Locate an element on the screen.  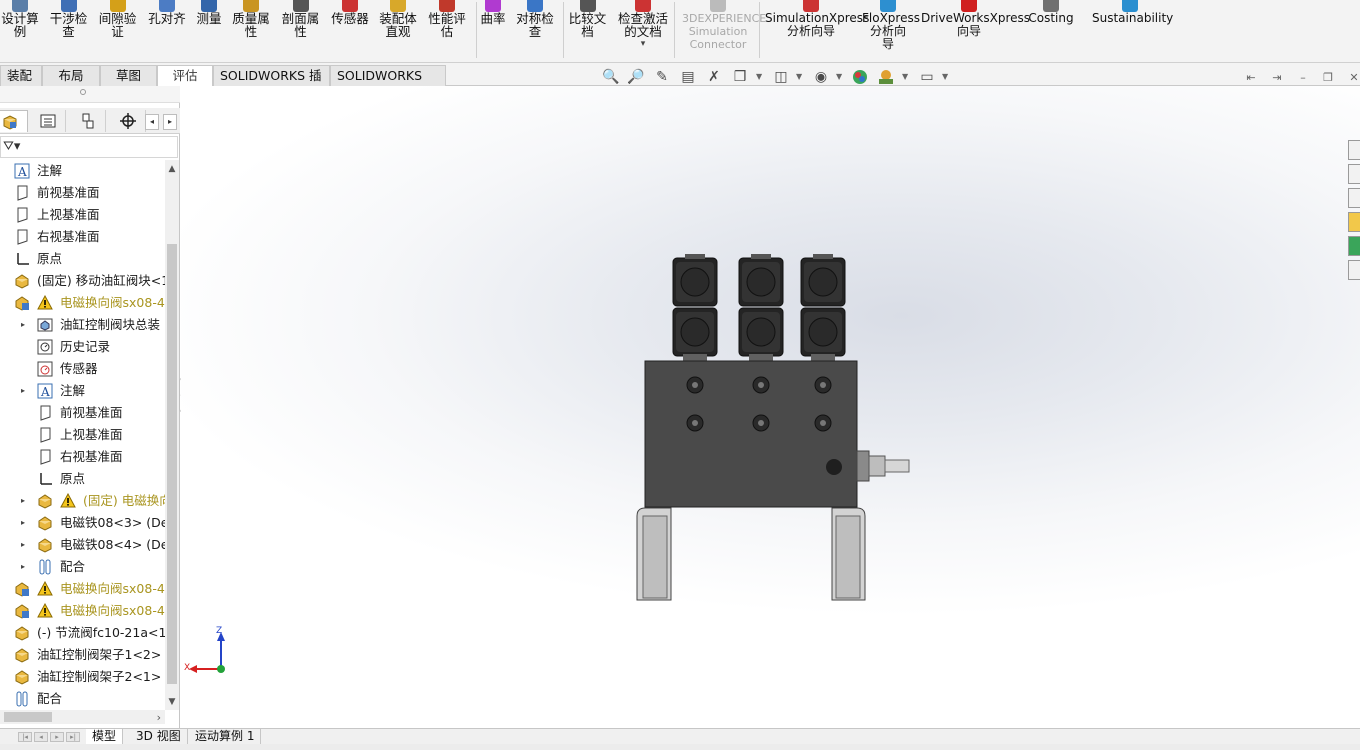
last-tab-icon: ▸| is located at coordinates (73, 737).